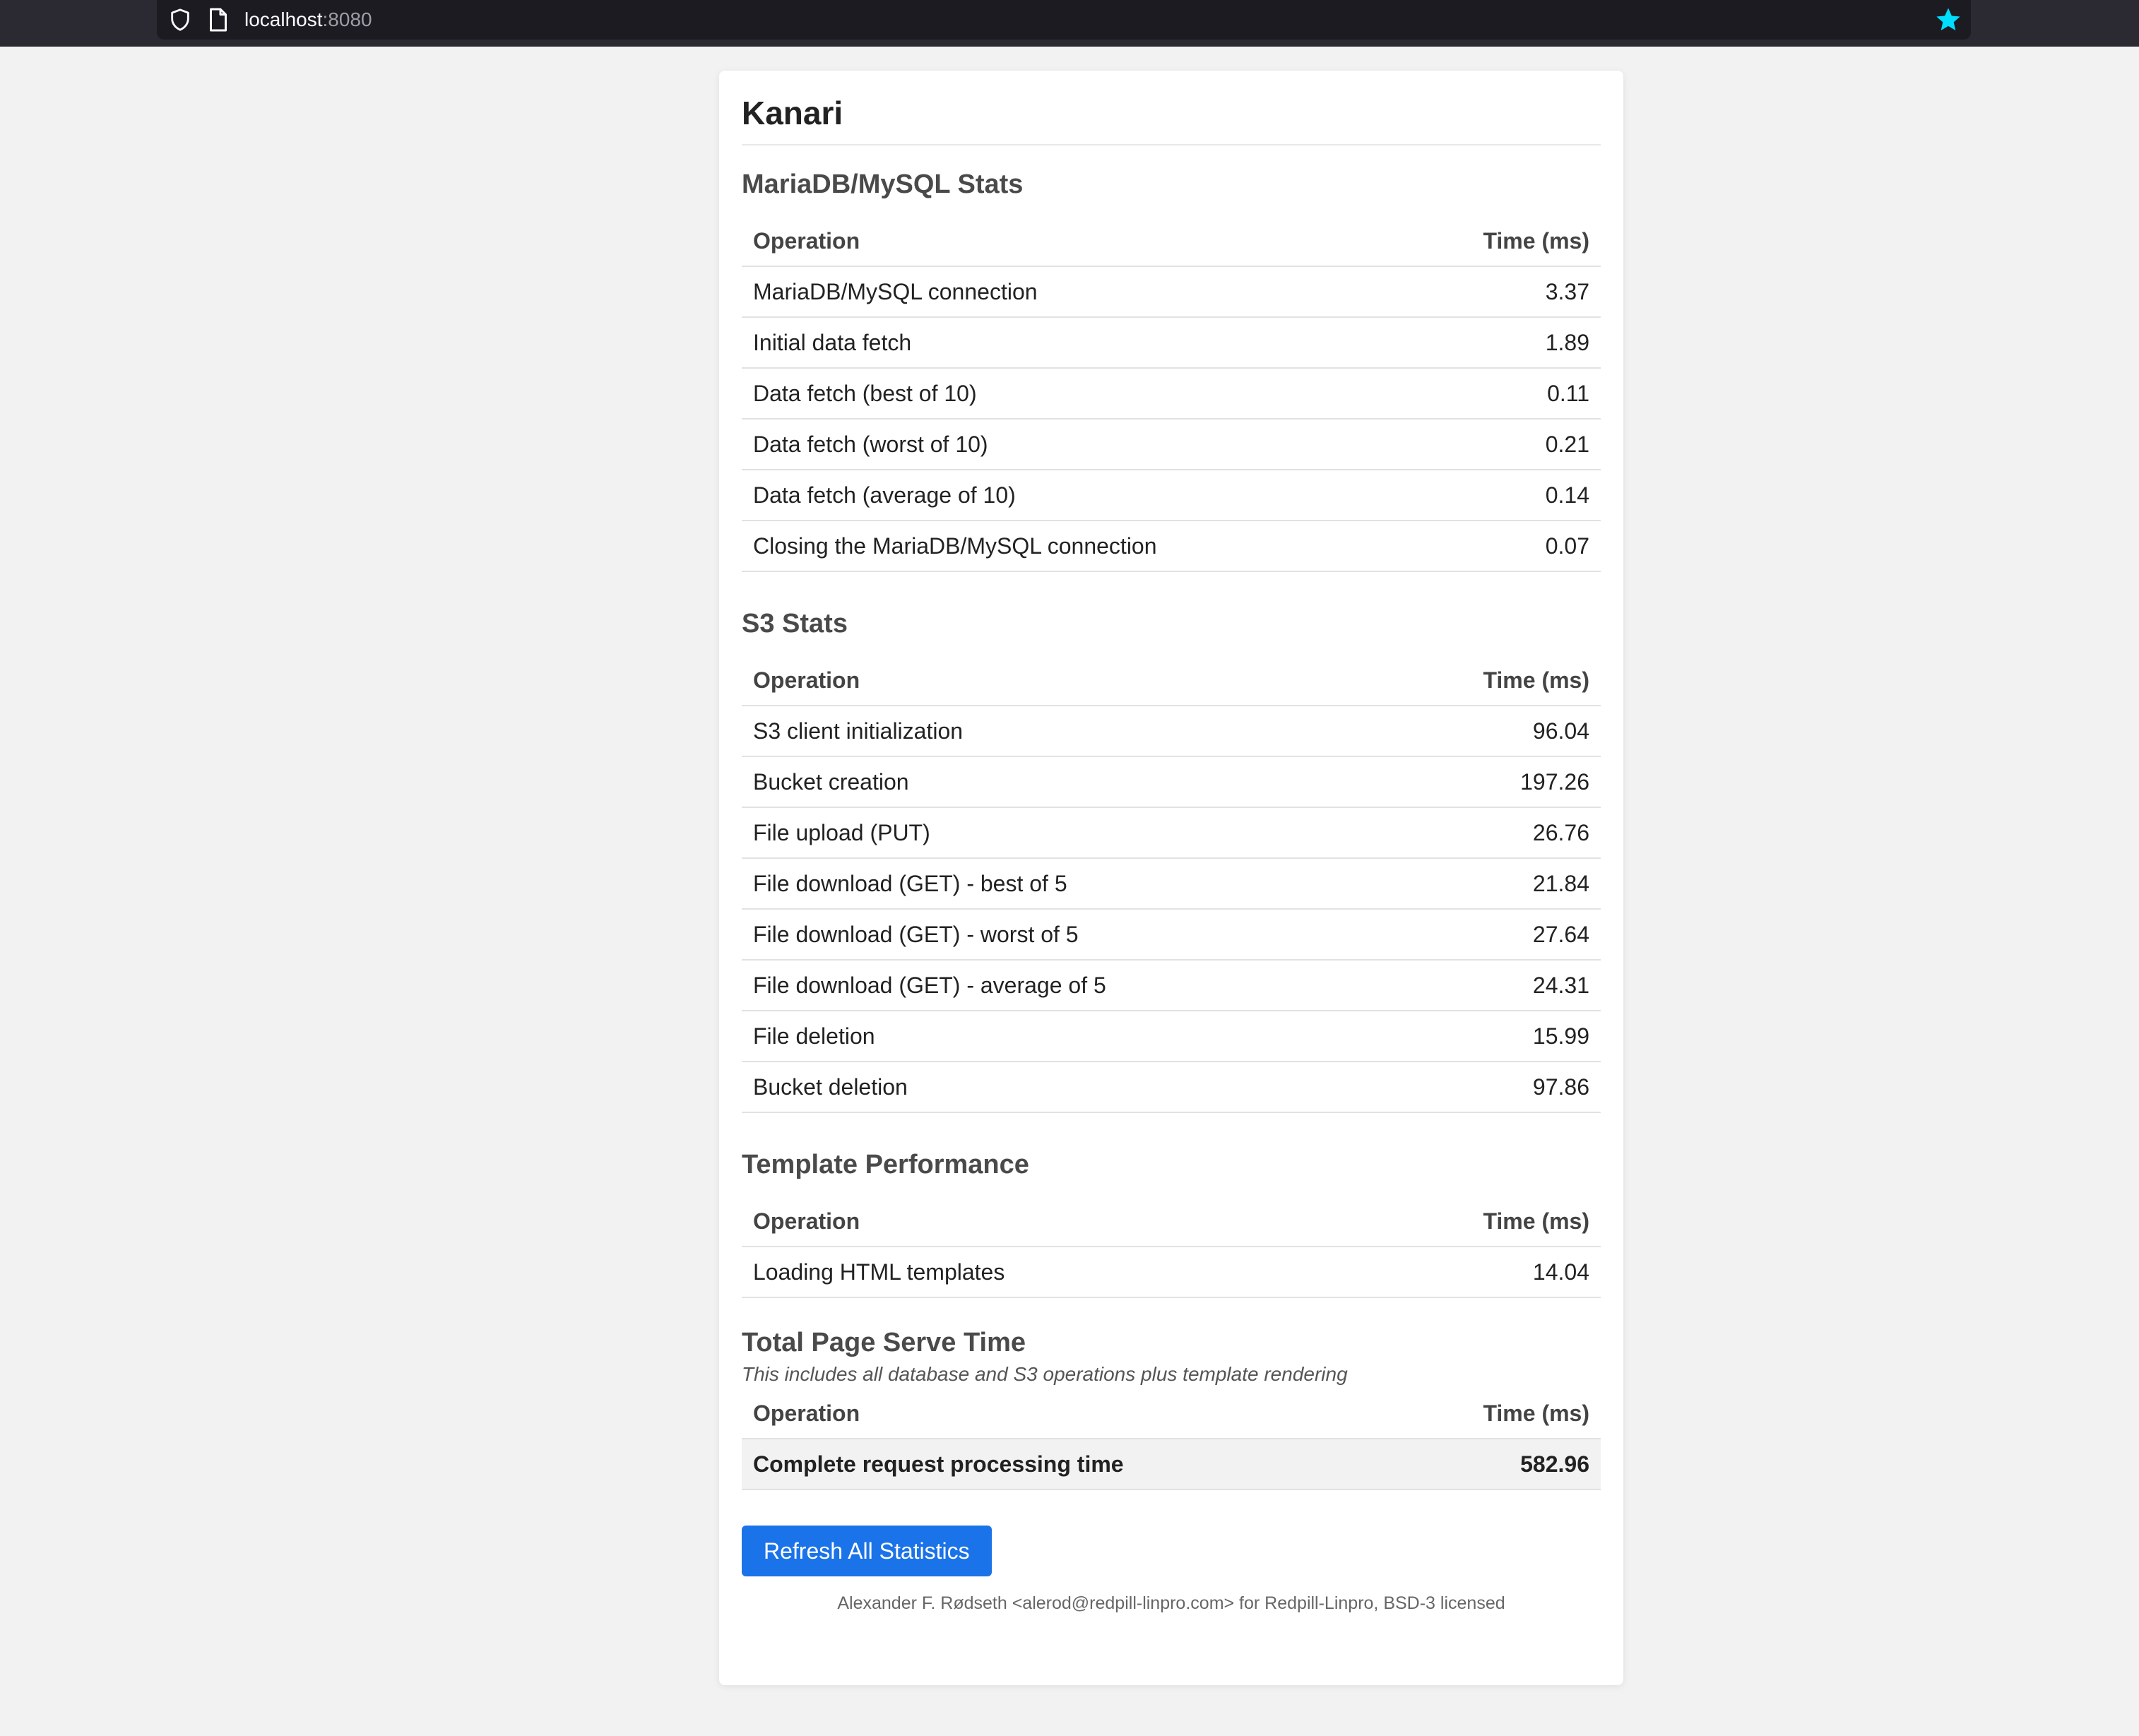  Describe the element at coordinates (1491, 833) in the screenshot. I see `time-cell: 26.76` at that location.